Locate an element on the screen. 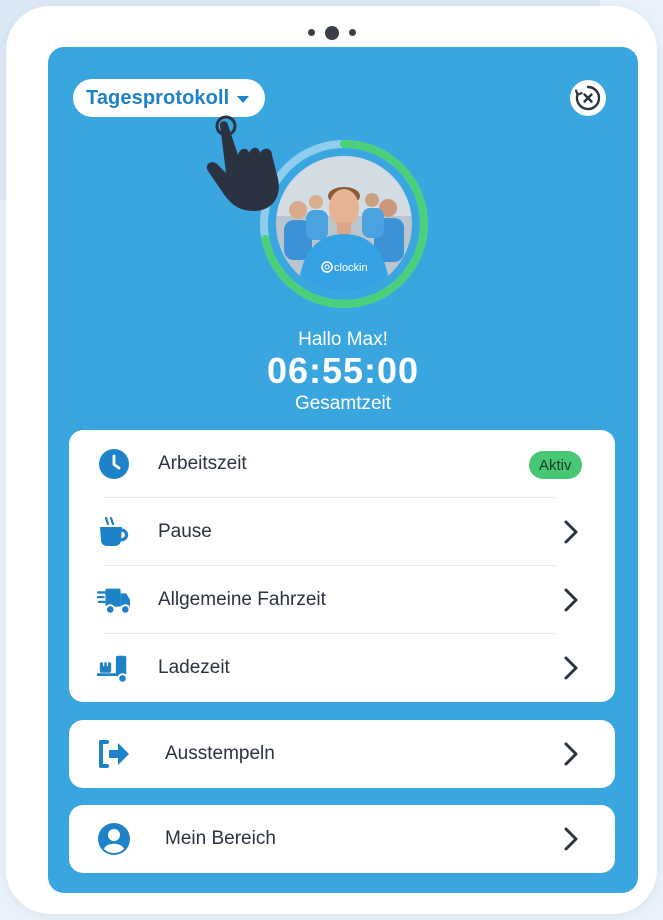 This screenshot has height=920, width=663. camera-dots is located at coordinates (331, 32).